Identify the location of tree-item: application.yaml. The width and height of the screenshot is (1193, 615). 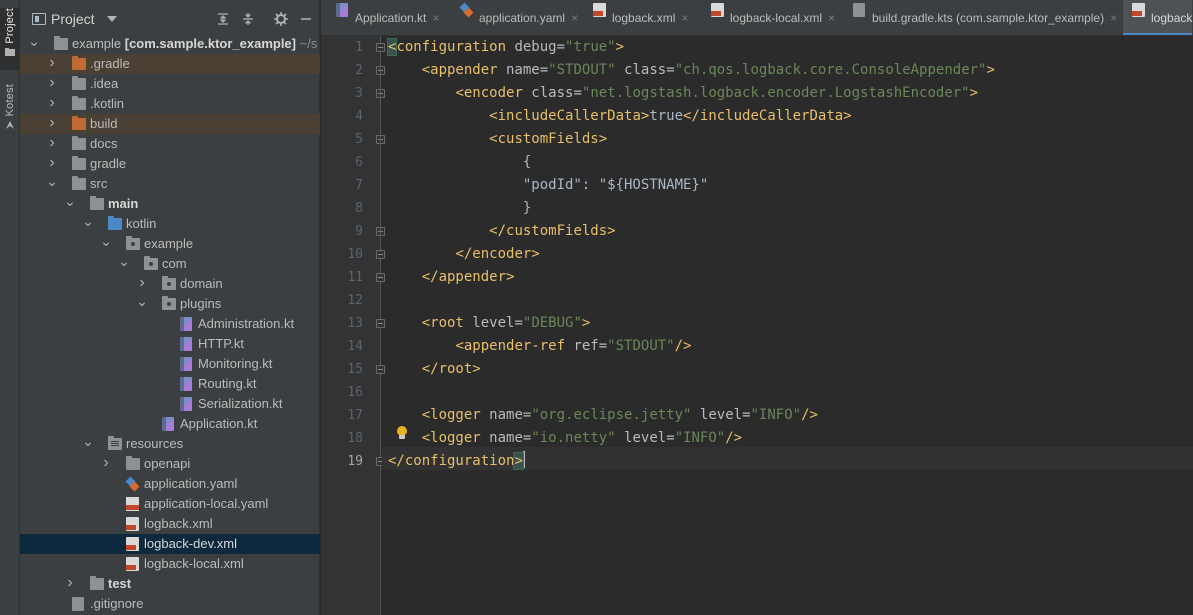
(170, 484).